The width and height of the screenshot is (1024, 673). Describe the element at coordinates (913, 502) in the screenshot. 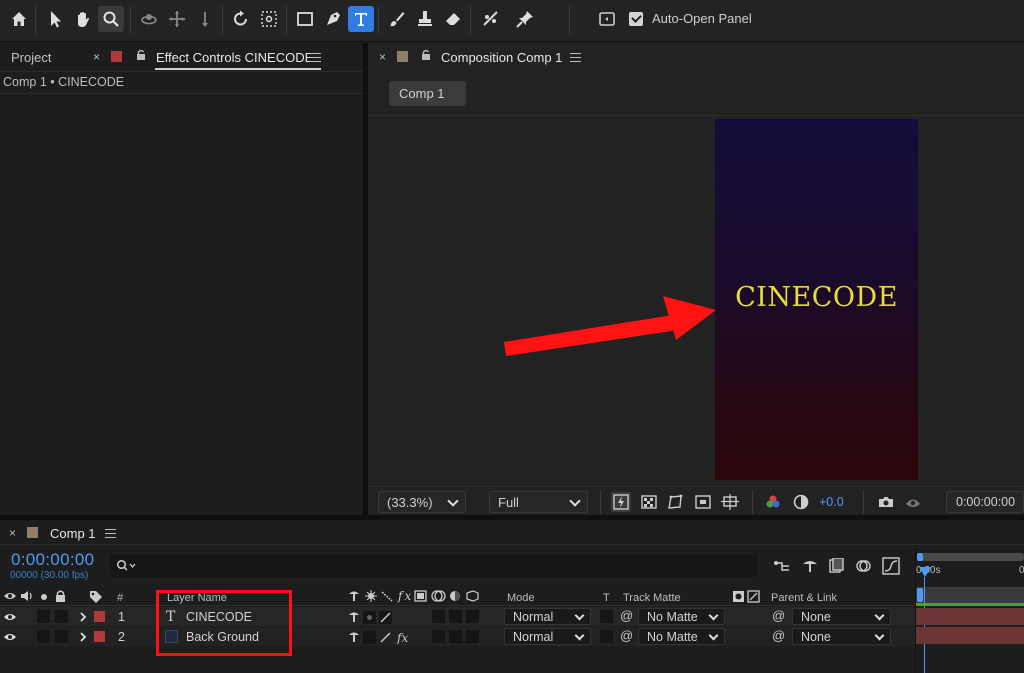

I see `show-snapshot-icon` at that location.